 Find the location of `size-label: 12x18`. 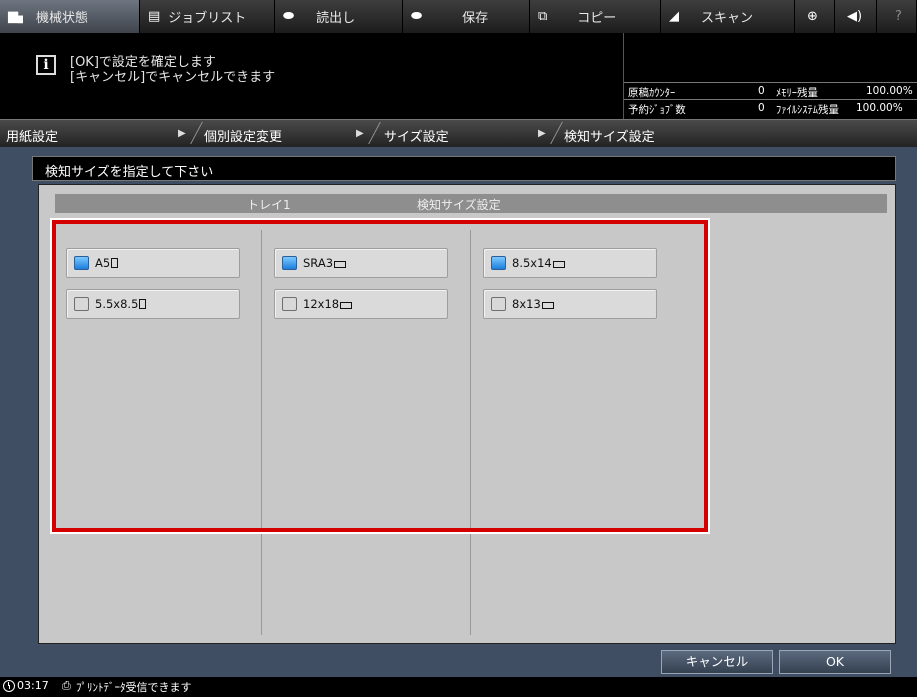

size-label: 12x18 is located at coordinates (328, 304).